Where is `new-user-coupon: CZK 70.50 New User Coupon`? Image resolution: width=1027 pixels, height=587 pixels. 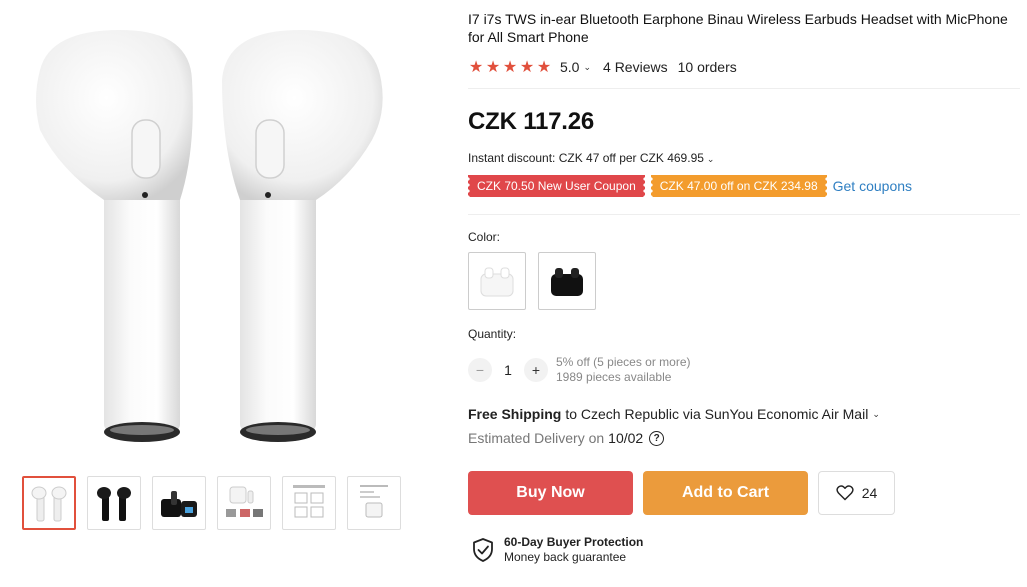
new-user-coupon: CZK 70.50 New User Coupon is located at coordinates (556, 186).